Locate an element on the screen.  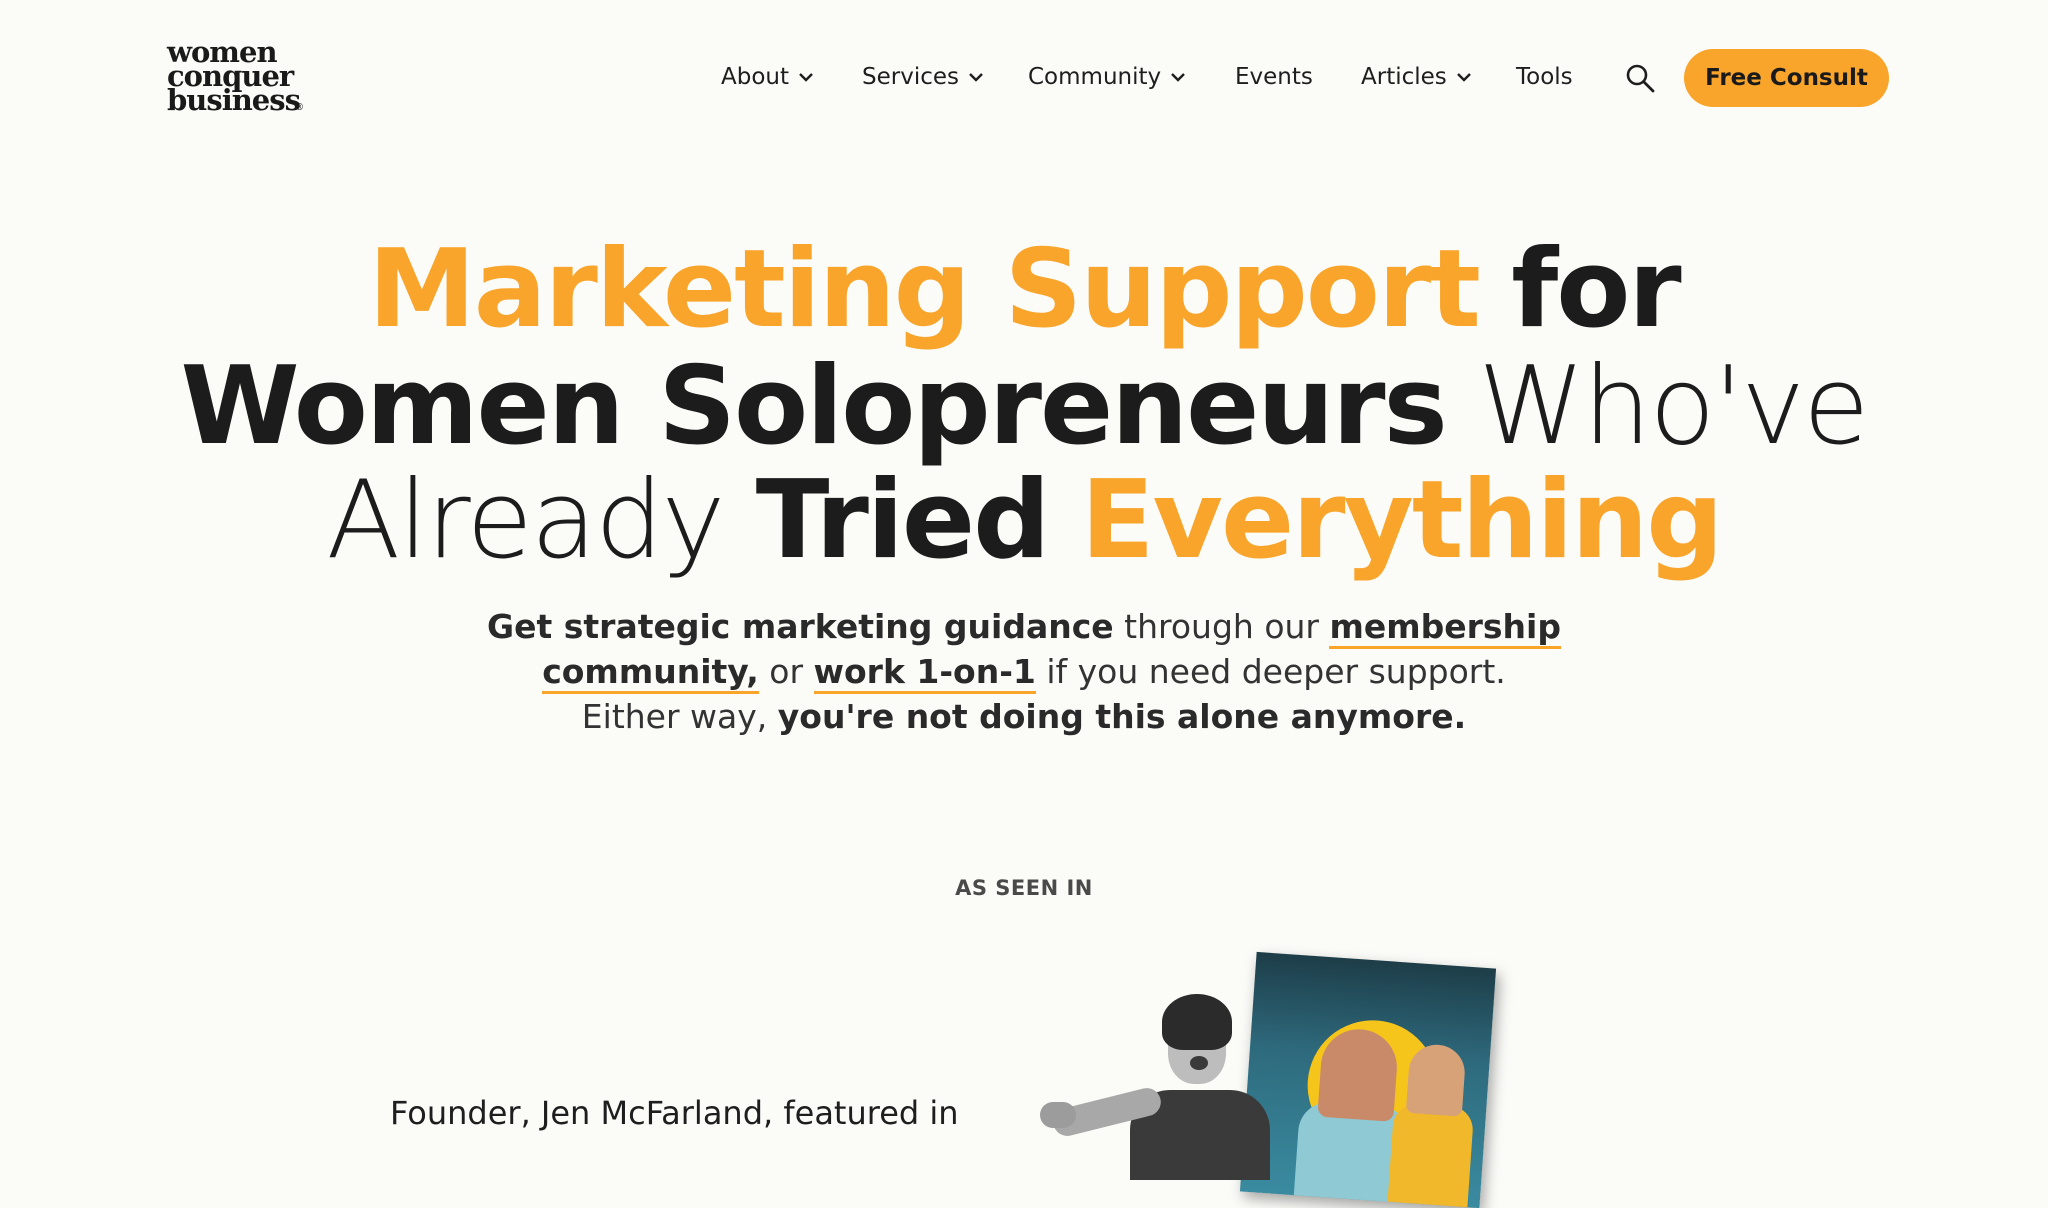
nav-item-services: Services is located at coordinates (922, 77).